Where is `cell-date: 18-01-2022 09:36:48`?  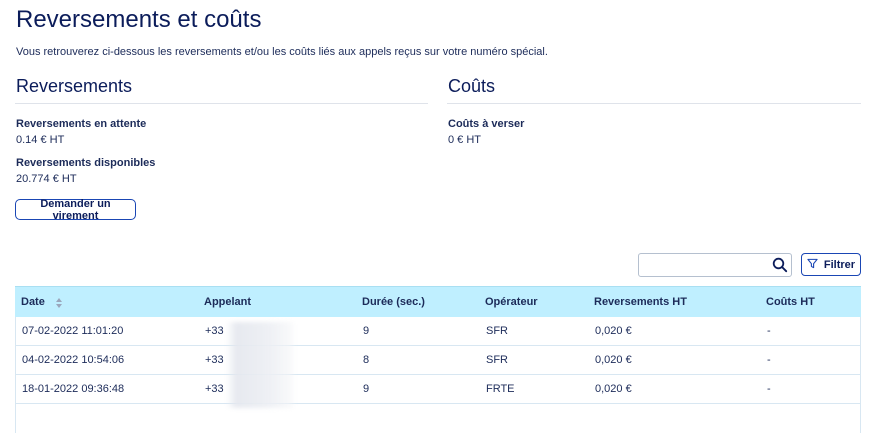
cell-date: 18-01-2022 09:36:48 is located at coordinates (73, 389).